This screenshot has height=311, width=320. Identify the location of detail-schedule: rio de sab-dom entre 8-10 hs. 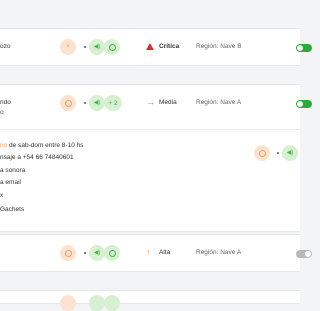
(41, 146).